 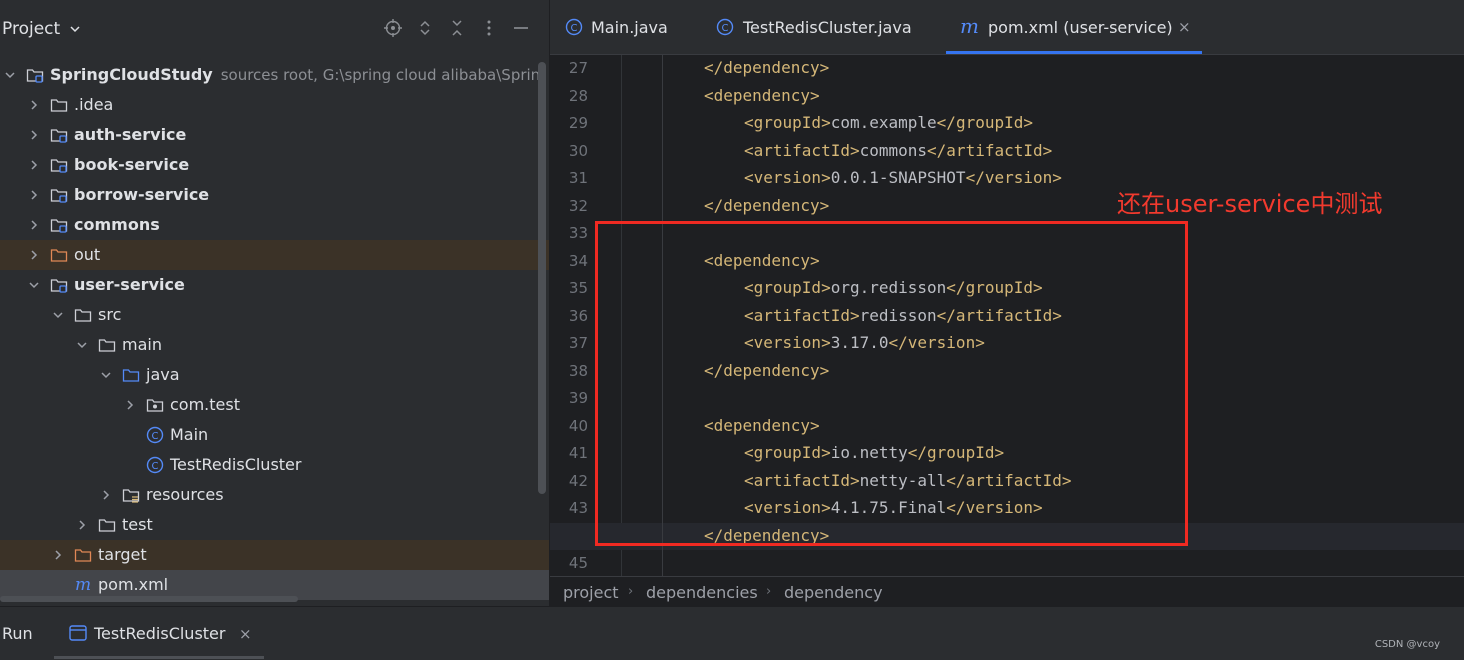 I want to click on close-tab-icon: ×, so click(x=1184, y=27).